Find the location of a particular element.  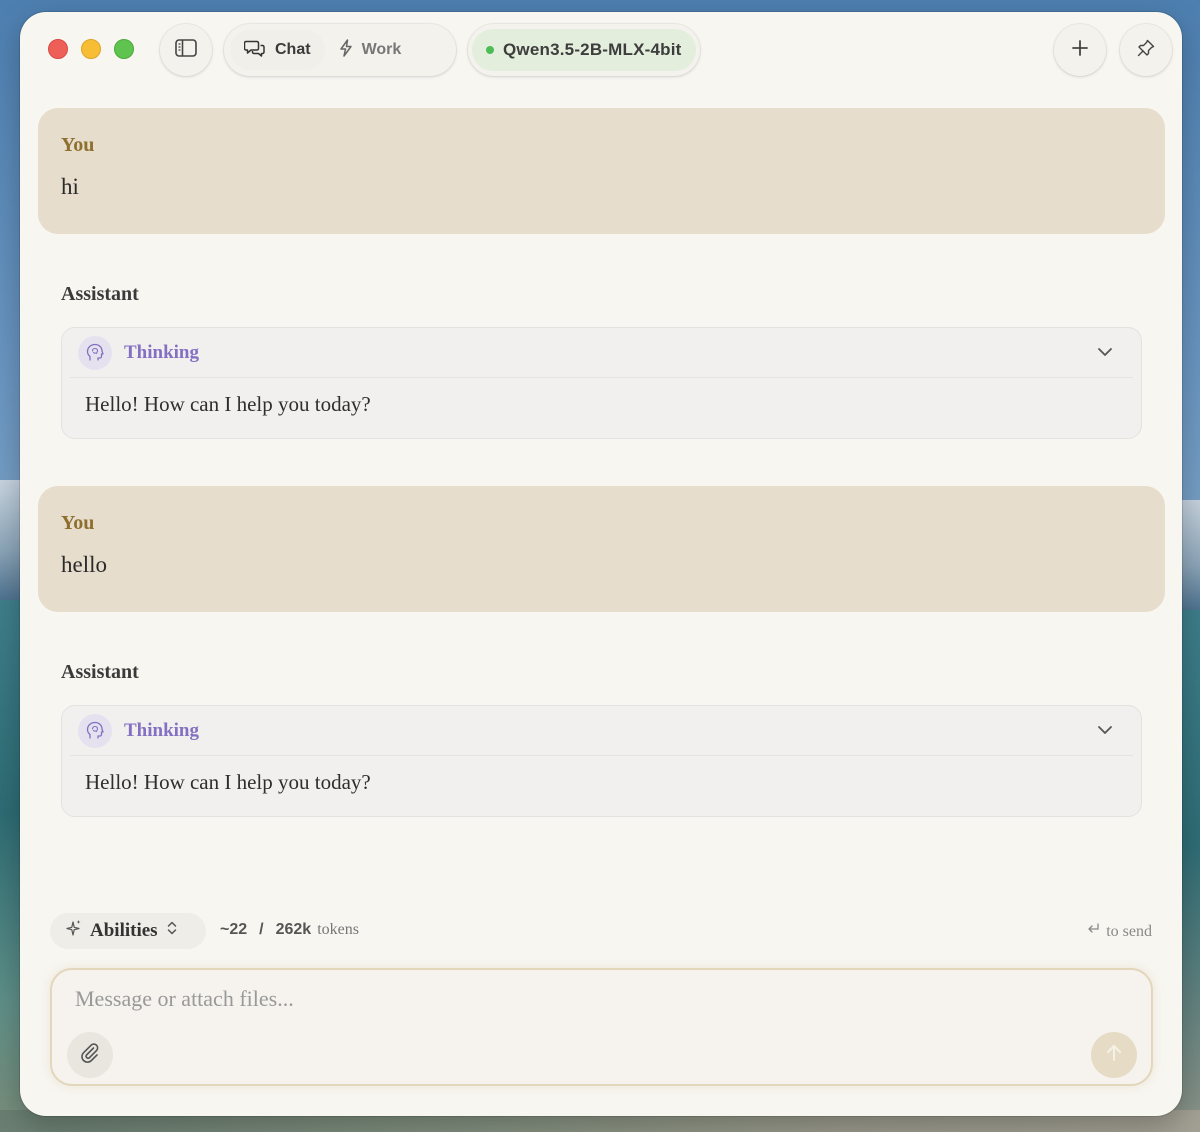

model-selector: Qwen3.5-2B-MLX-4bit is located at coordinates (584, 50).